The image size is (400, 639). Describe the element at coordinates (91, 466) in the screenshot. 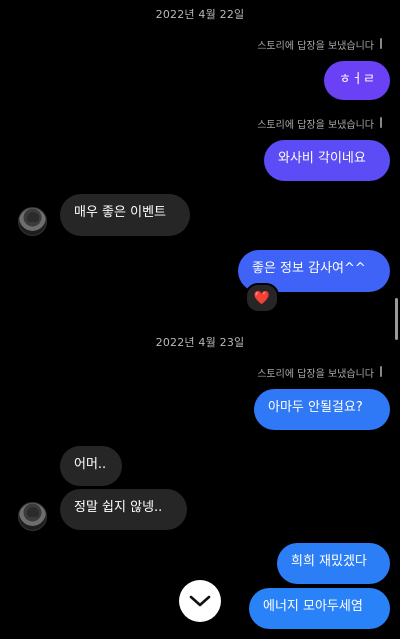

I see `incoming-message: 어머..` at that location.